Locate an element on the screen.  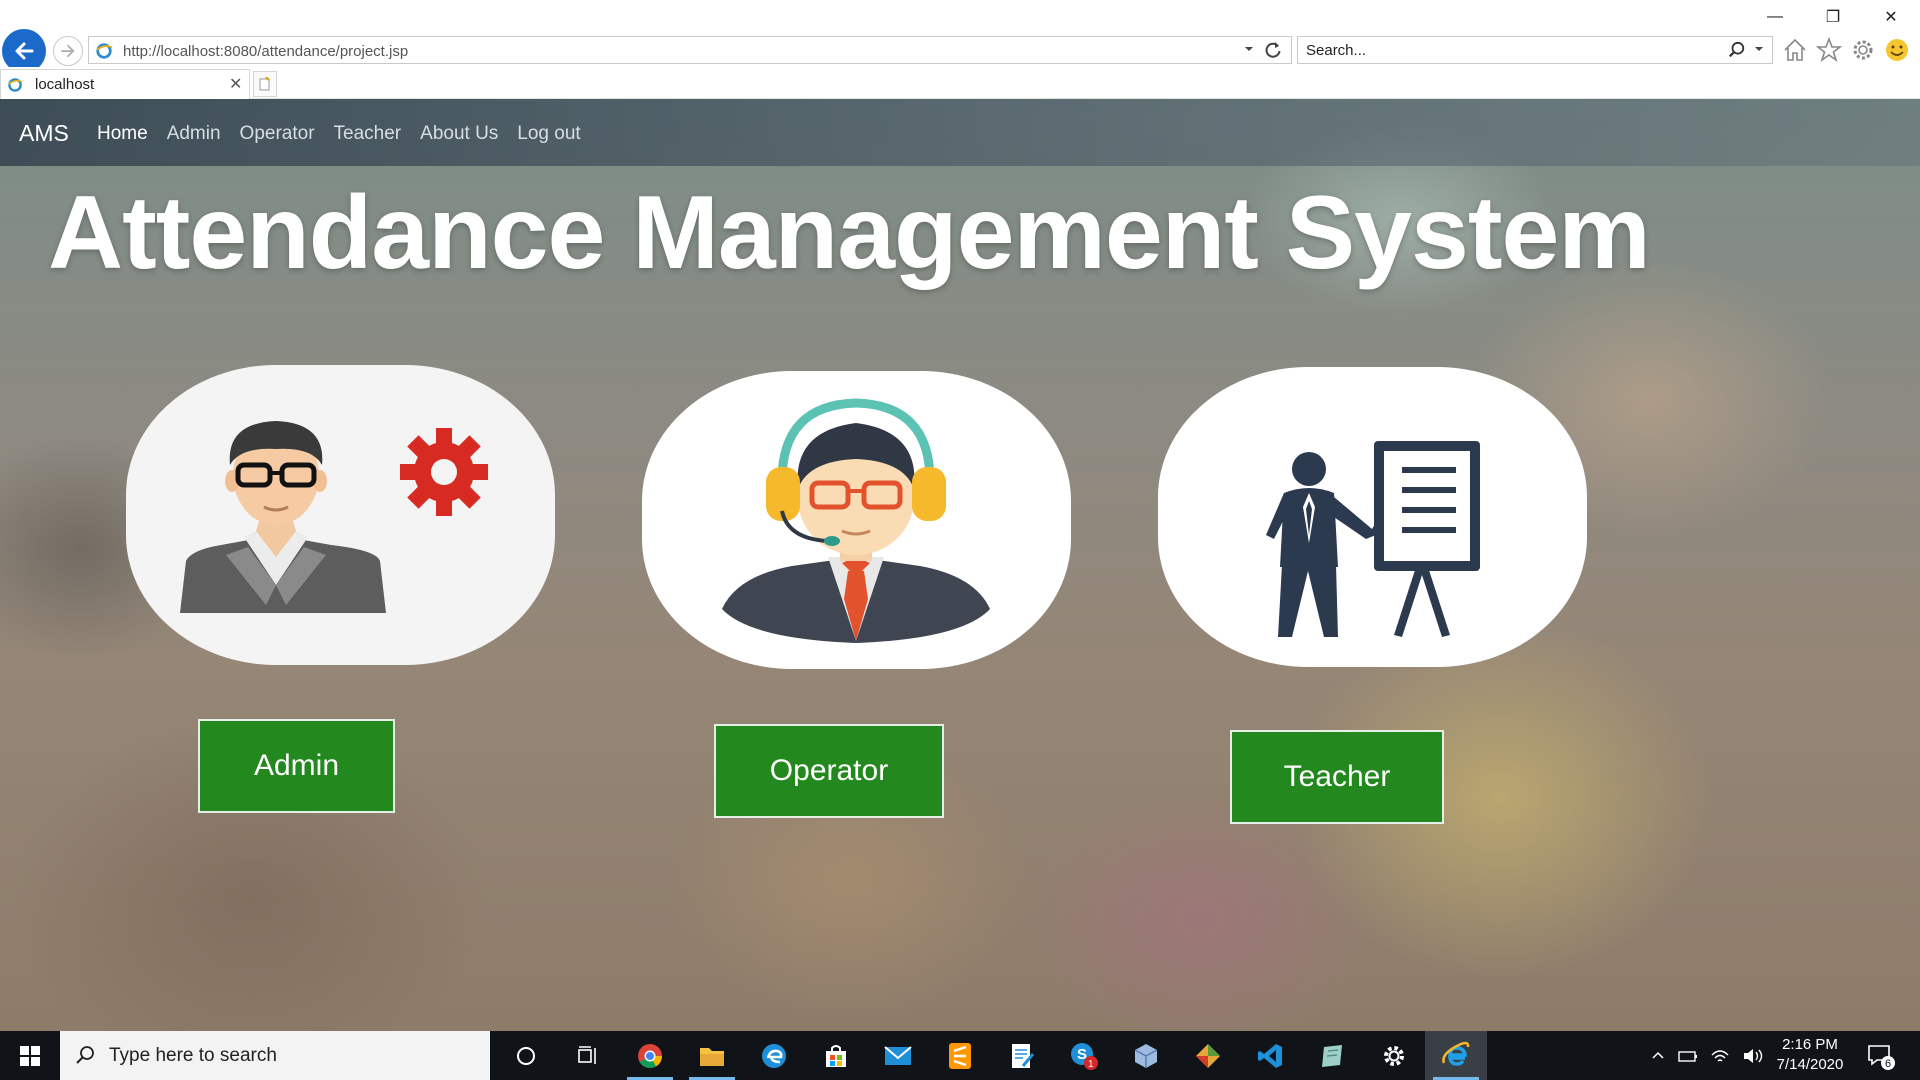
operator-card is located at coordinates (856, 520).